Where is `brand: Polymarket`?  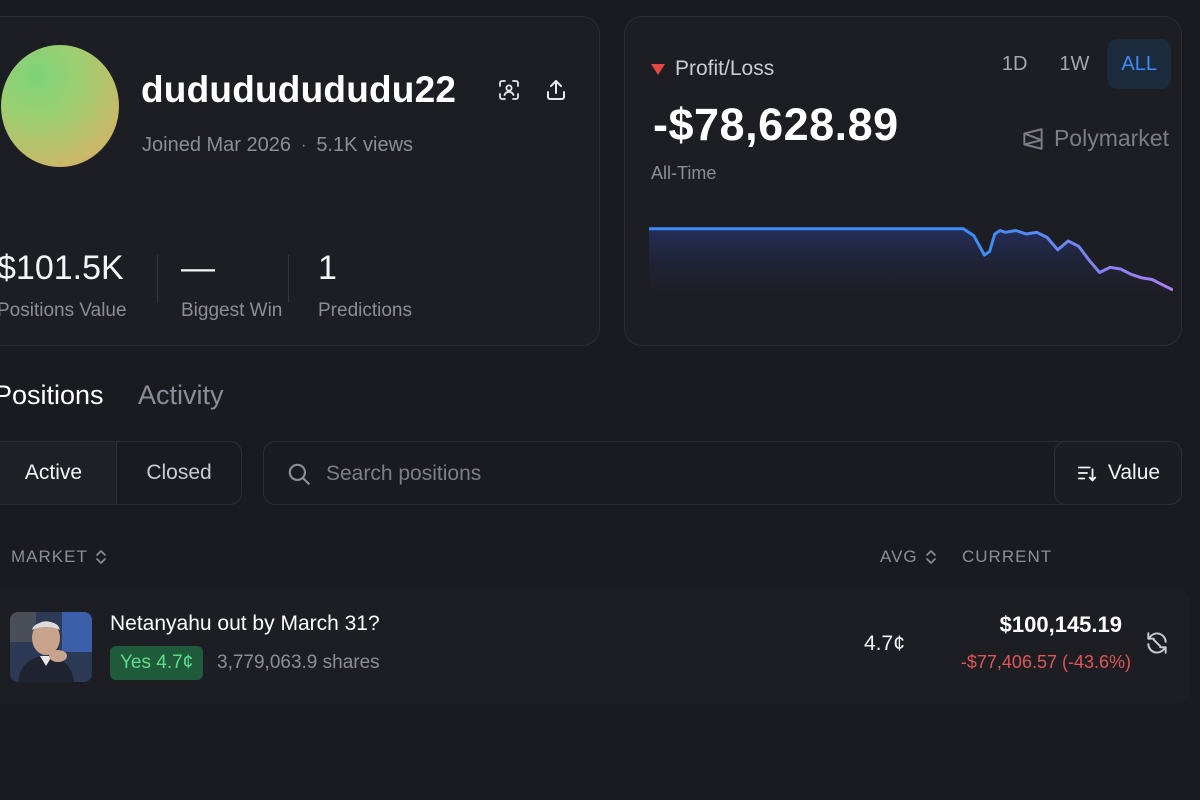 brand: Polymarket is located at coordinates (1094, 138).